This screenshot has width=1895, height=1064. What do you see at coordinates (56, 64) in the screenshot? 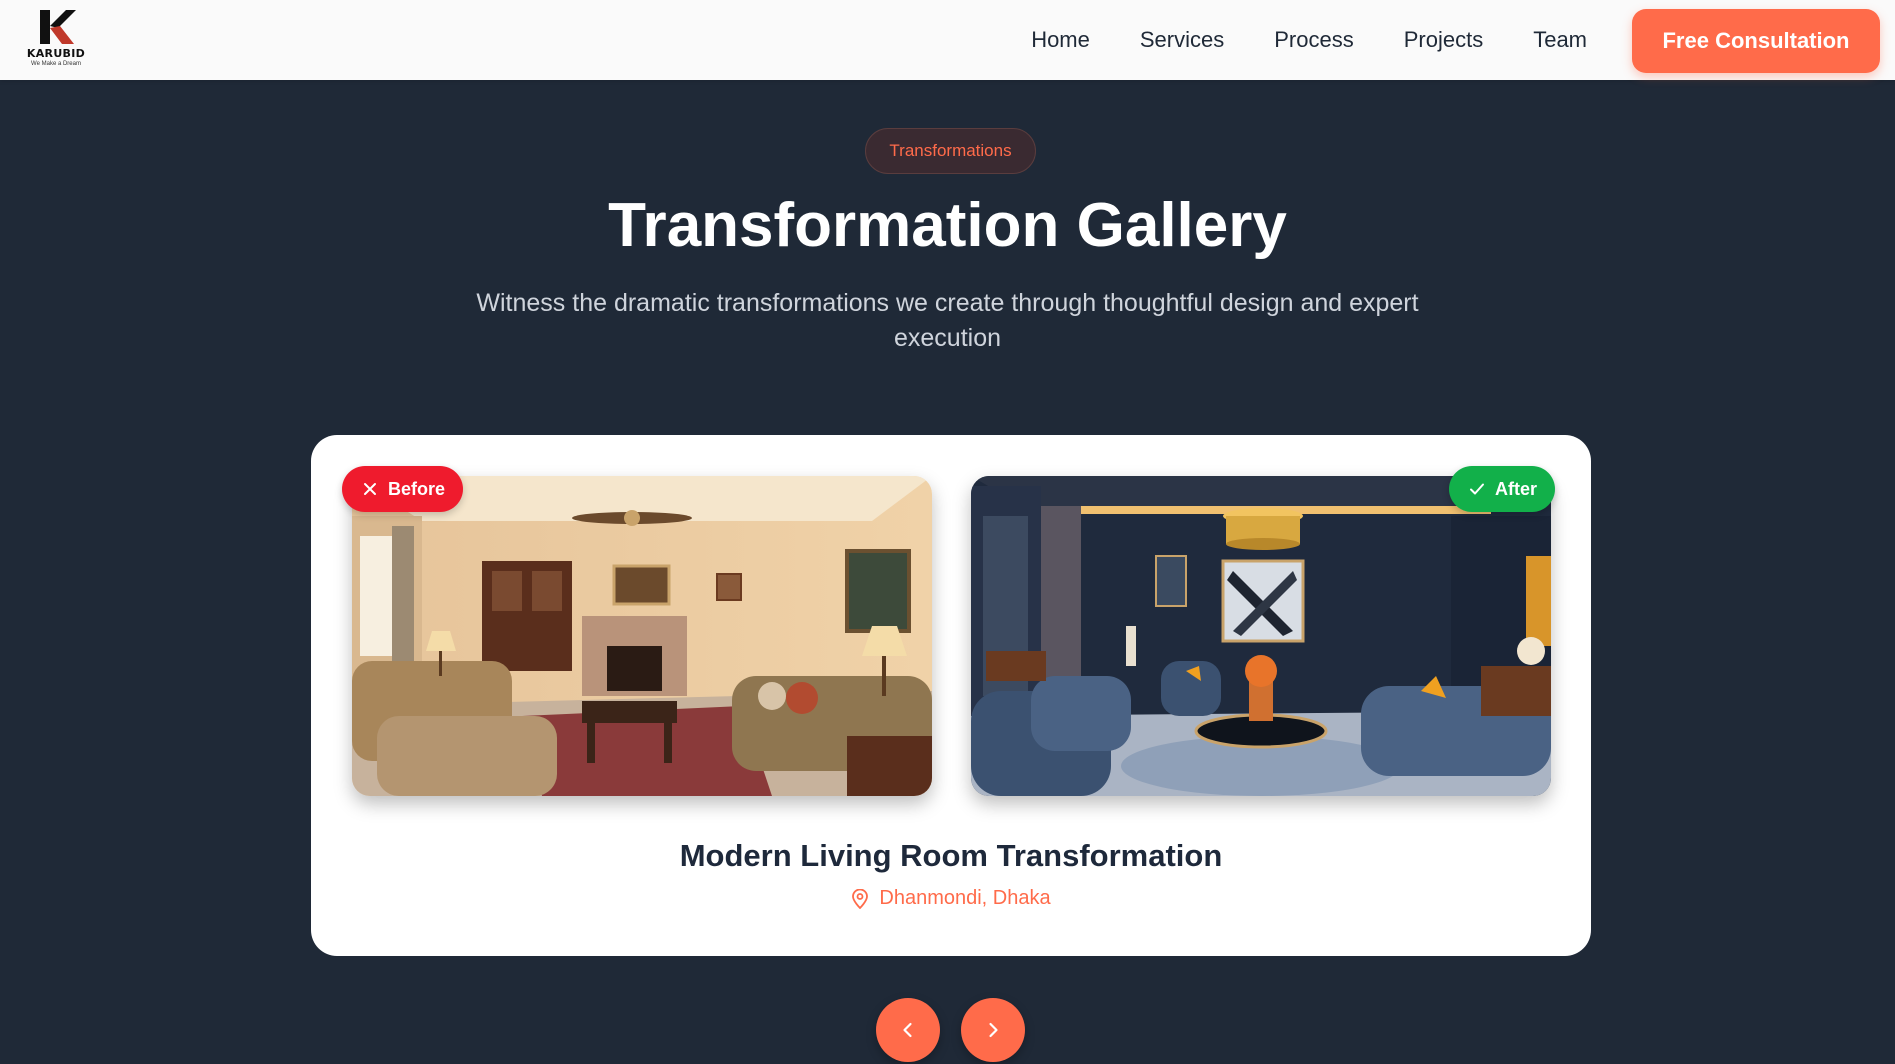
I see `brand-tagline: We Make a Dream` at bounding box center [56, 64].